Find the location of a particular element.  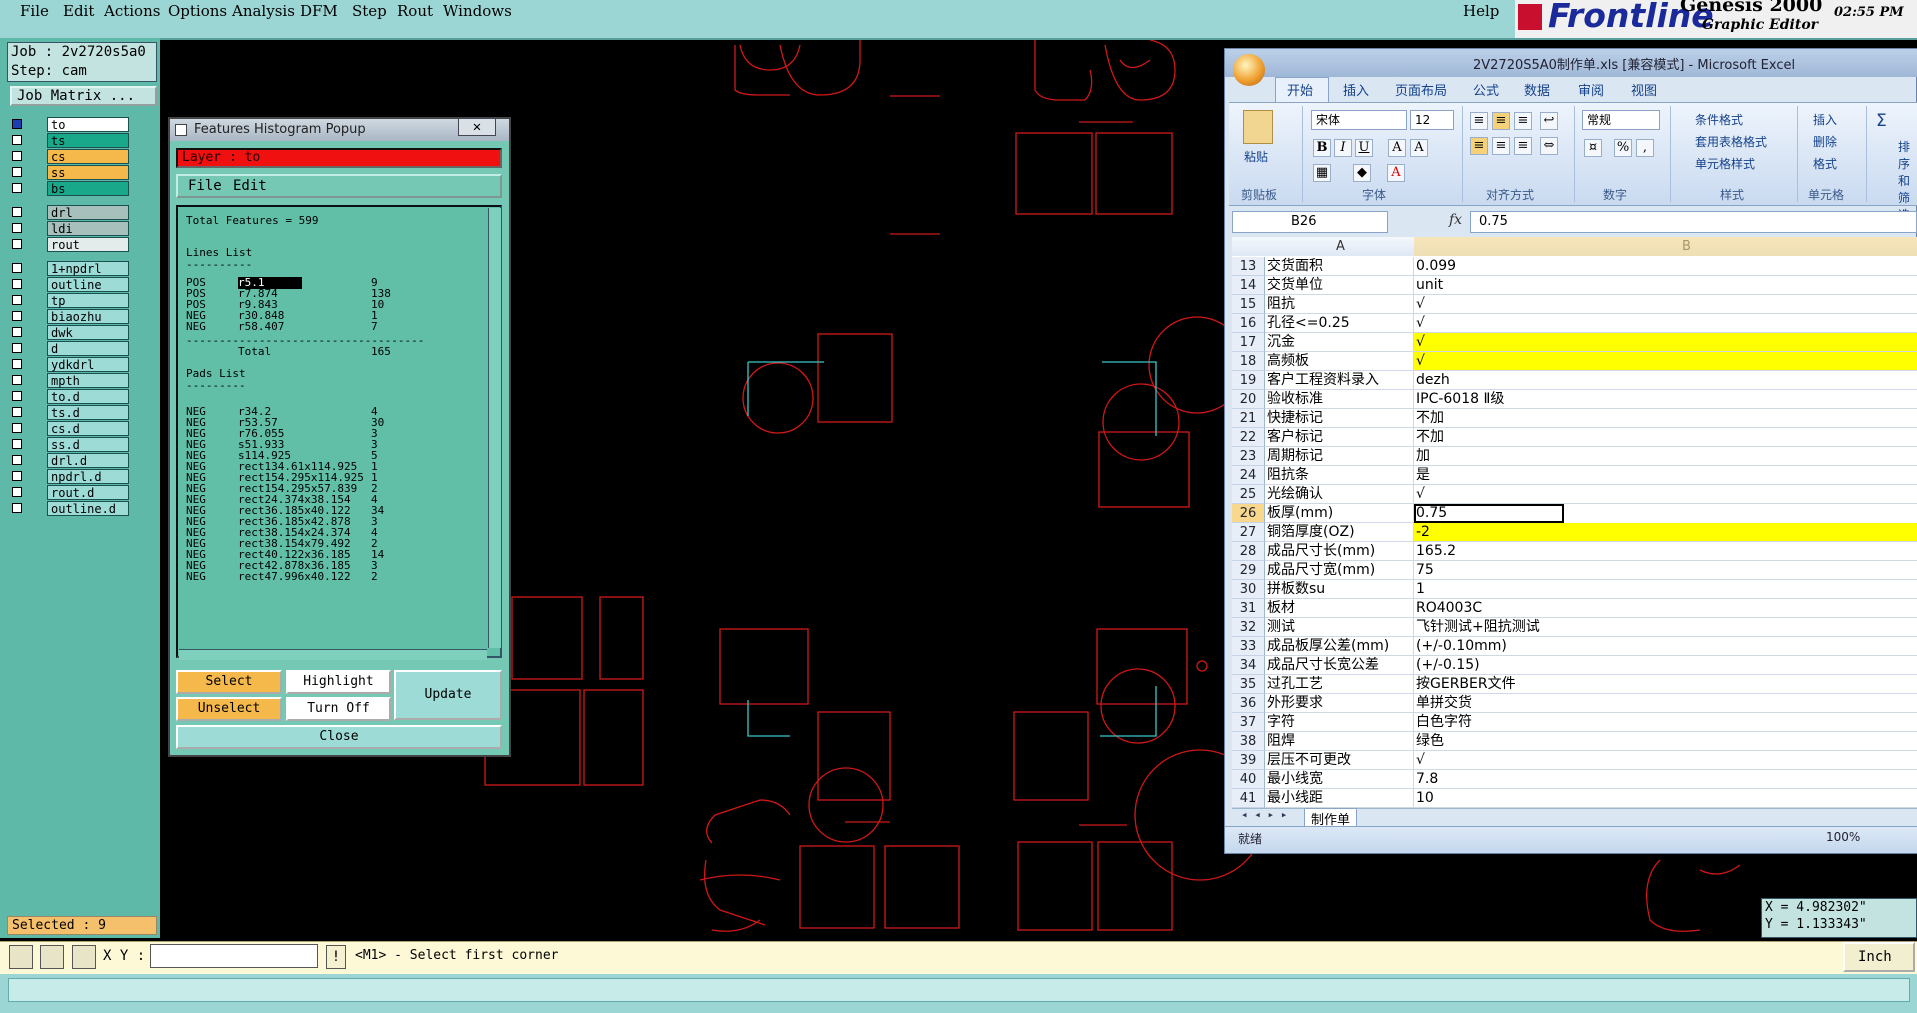

cell-b: (+/-0.10mm) is located at coordinates (1665, 646).